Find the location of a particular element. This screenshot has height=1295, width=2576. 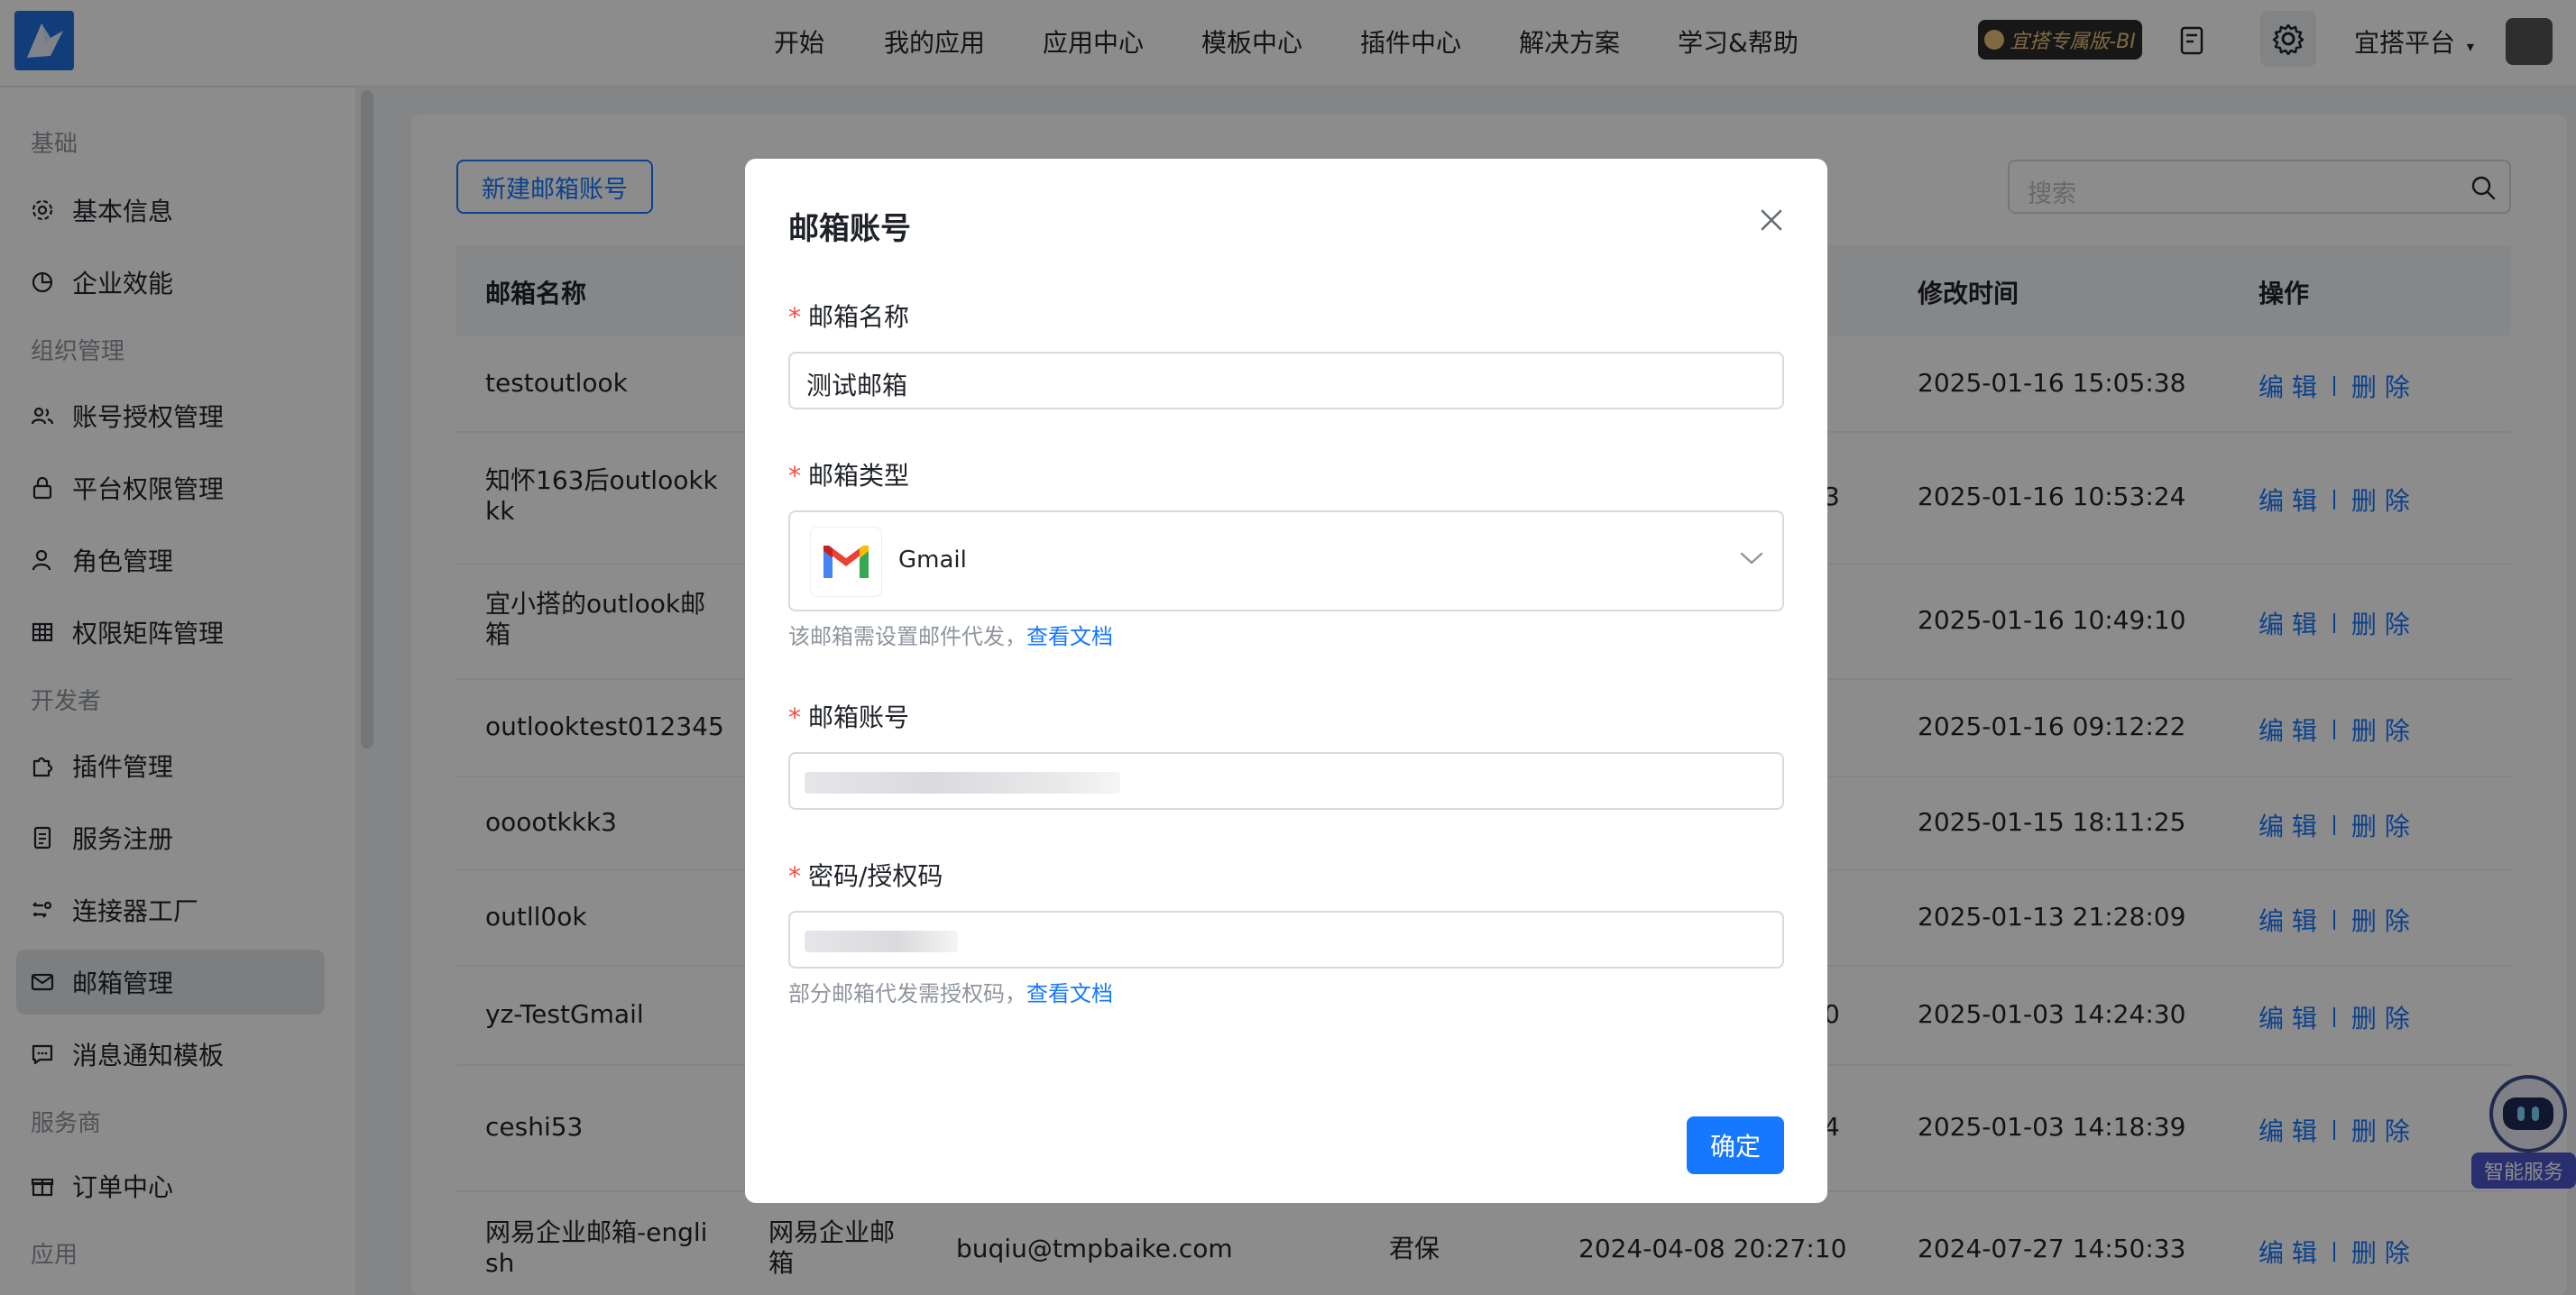

gmail-logo is located at coordinates (846, 562).